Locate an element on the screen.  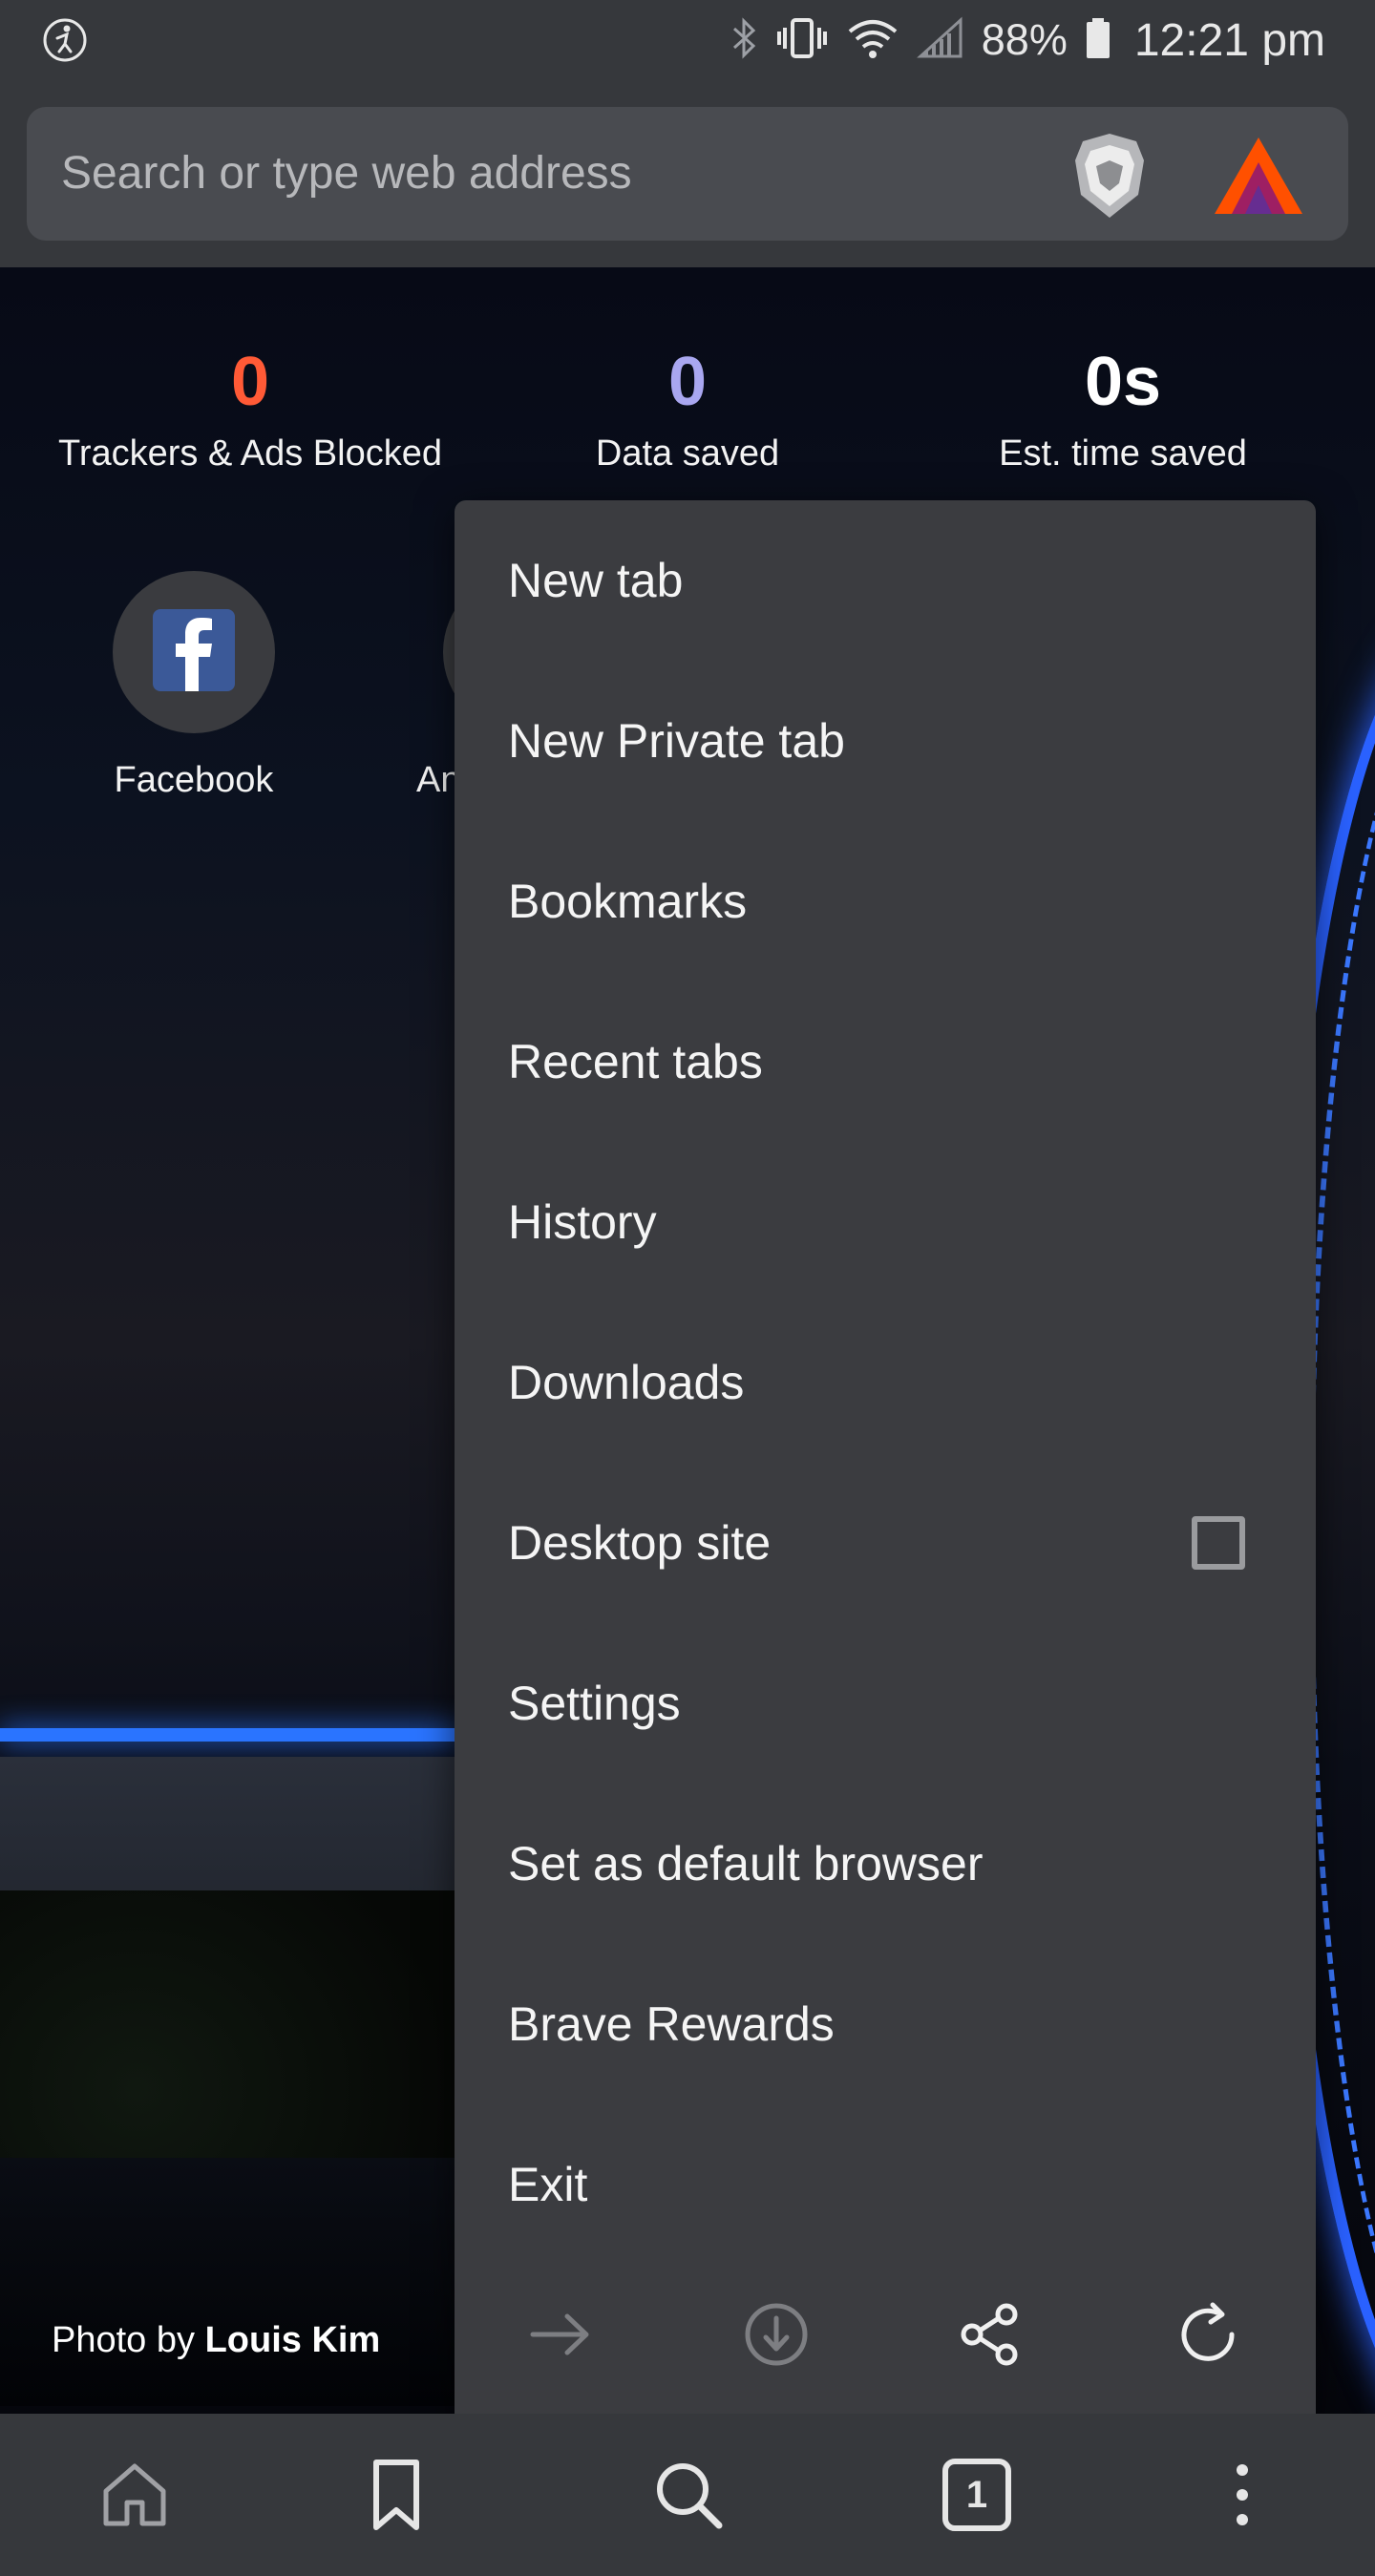
stat-data-saved: 0 Data saved is located at coordinates (687, 409).